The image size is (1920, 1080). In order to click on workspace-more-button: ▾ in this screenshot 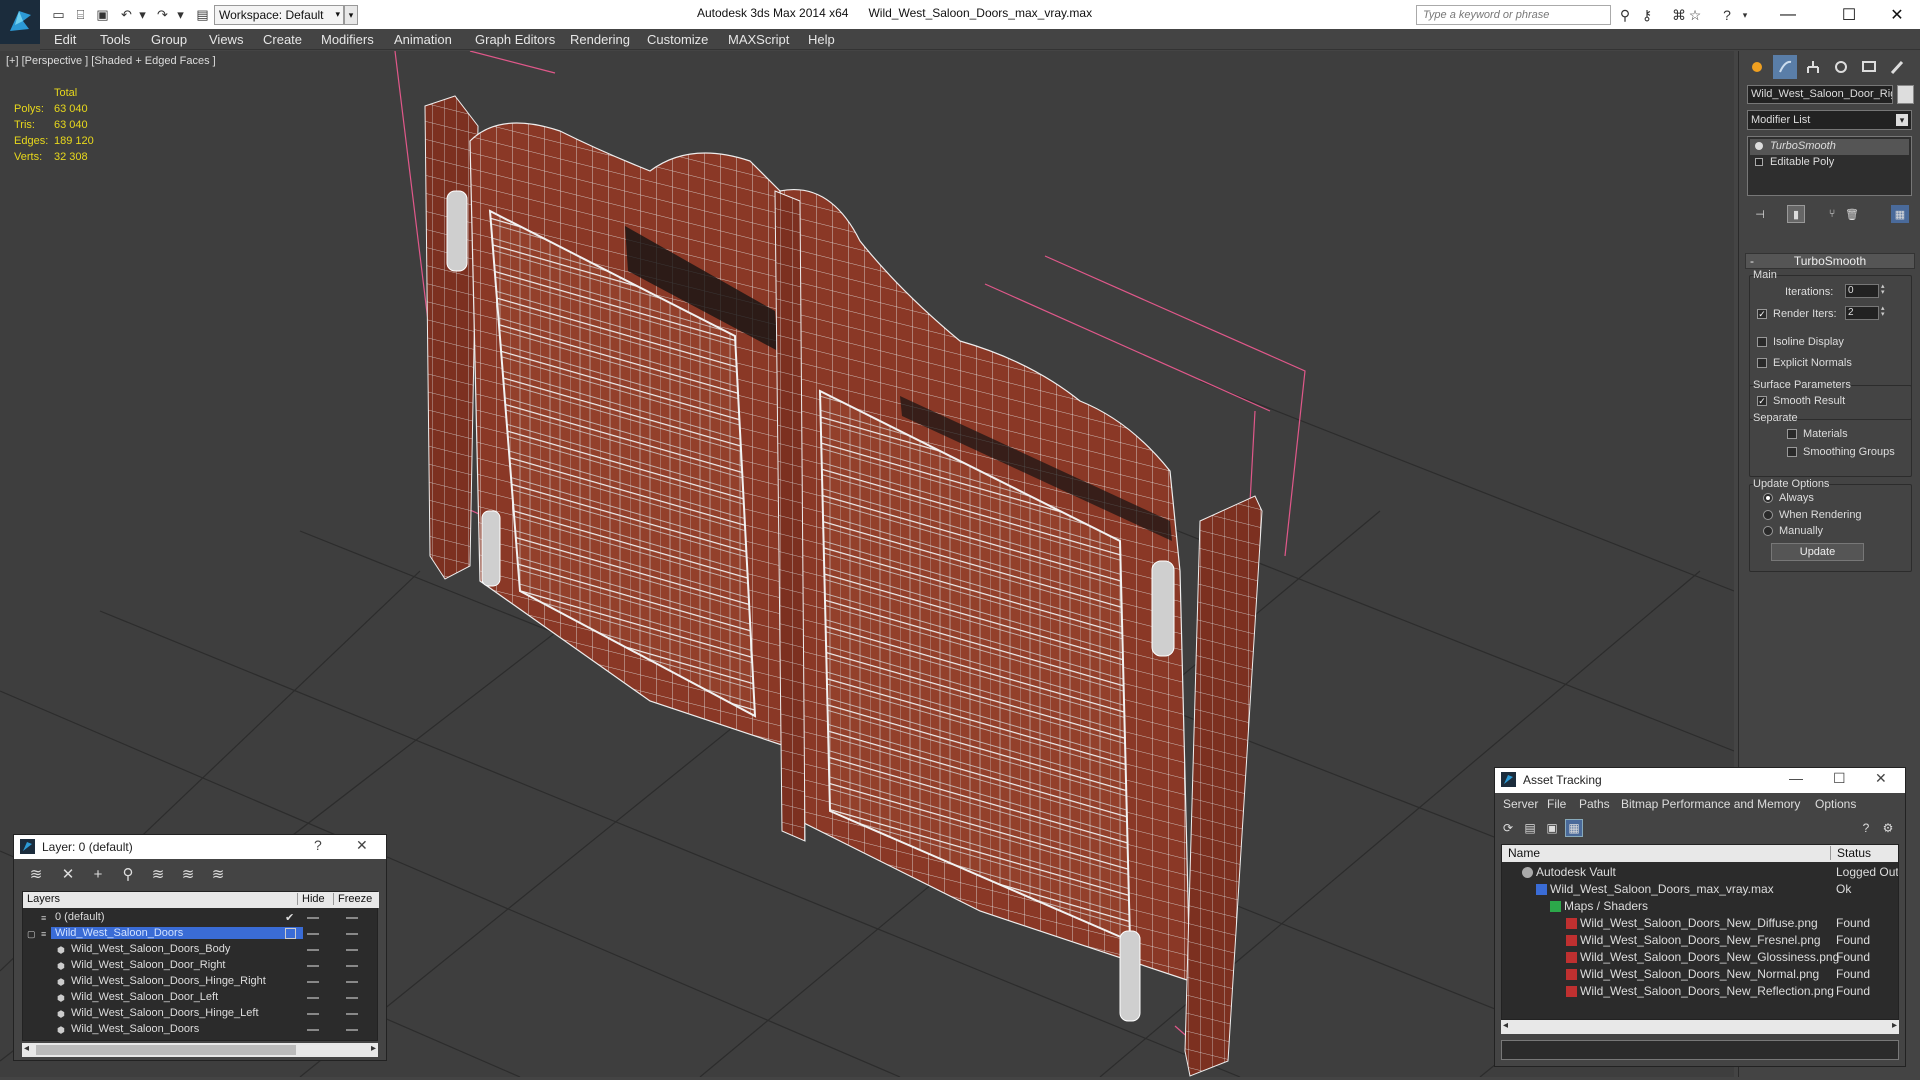, I will do `click(351, 15)`.